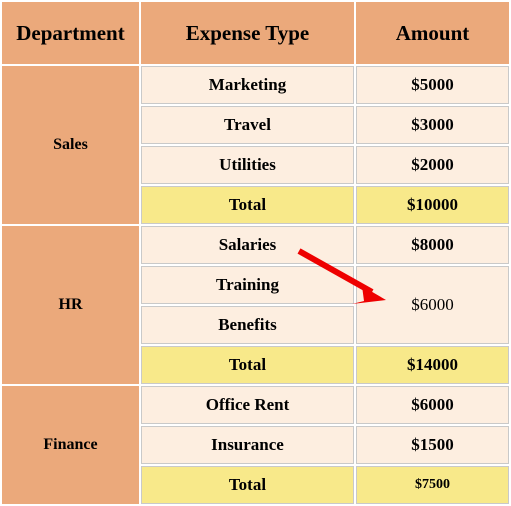 The width and height of the screenshot is (511, 506). What do you see at coordinates (70, 445) in the screenshot?
I see `department-cell-finance: Finance` at bounding box center [70, 445].